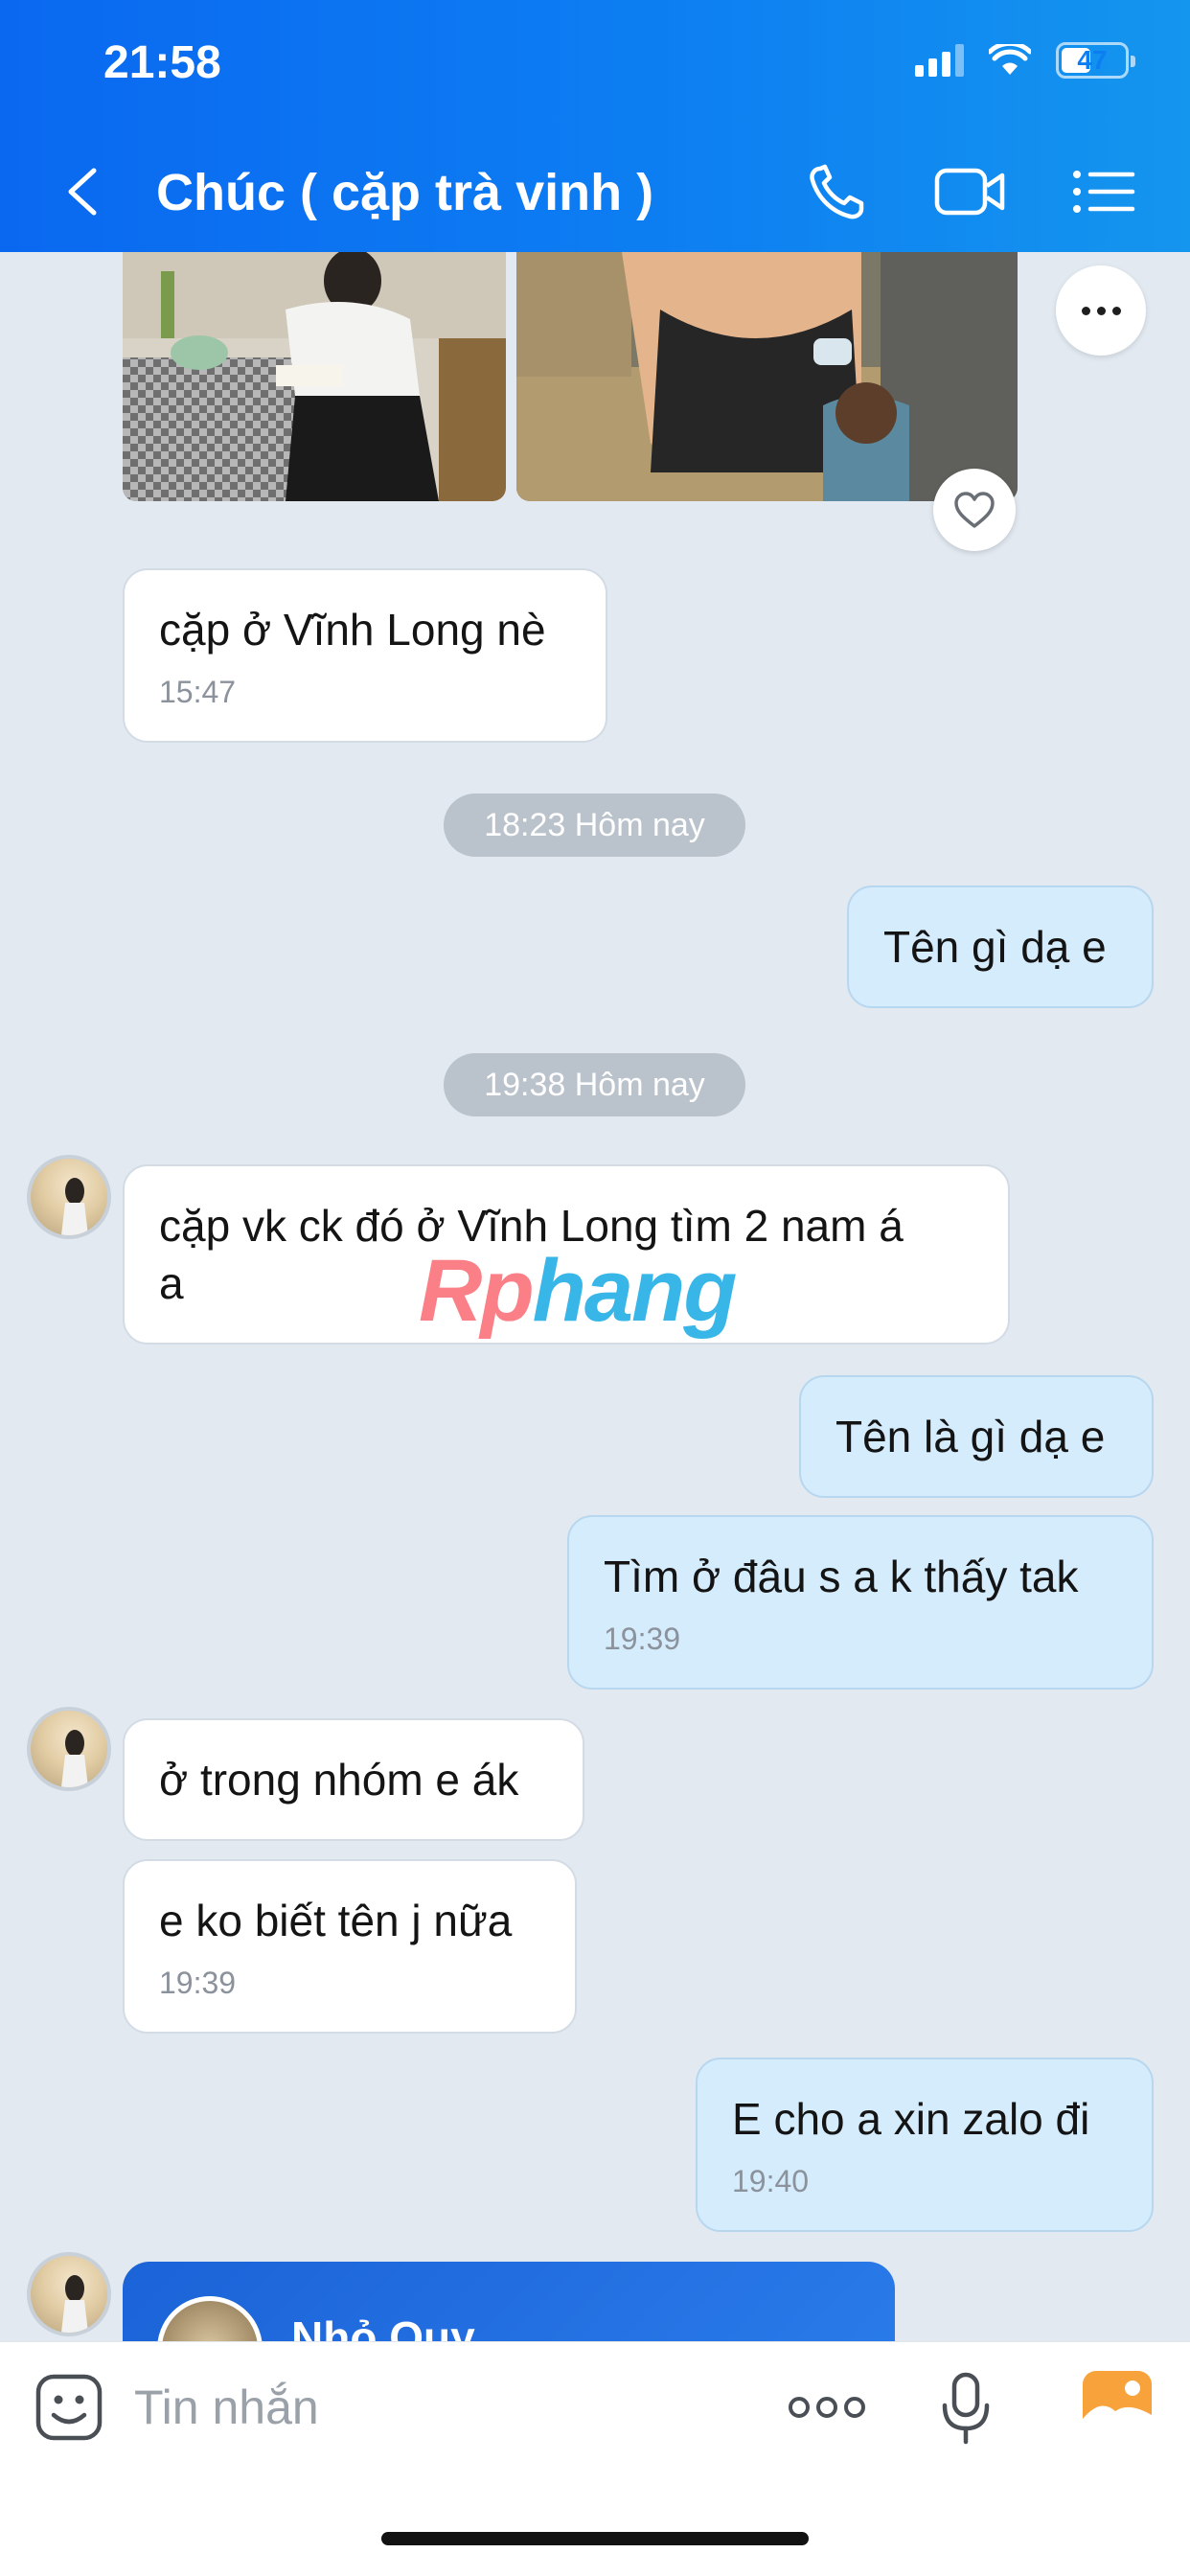 The width and height of the screenshot is (1190, 2576). I want to click on status-time: 21:58, so click(162, 63).